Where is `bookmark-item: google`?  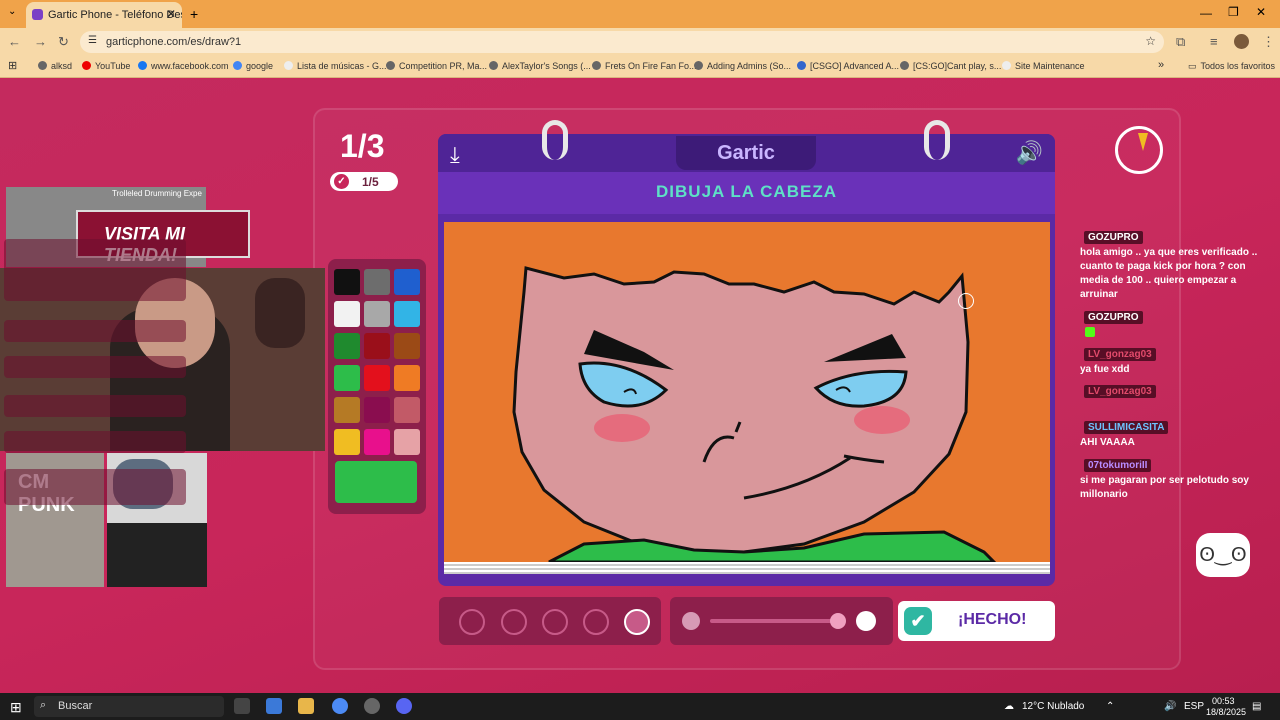
bookmark-item: google is located at coordinates (253, 66).